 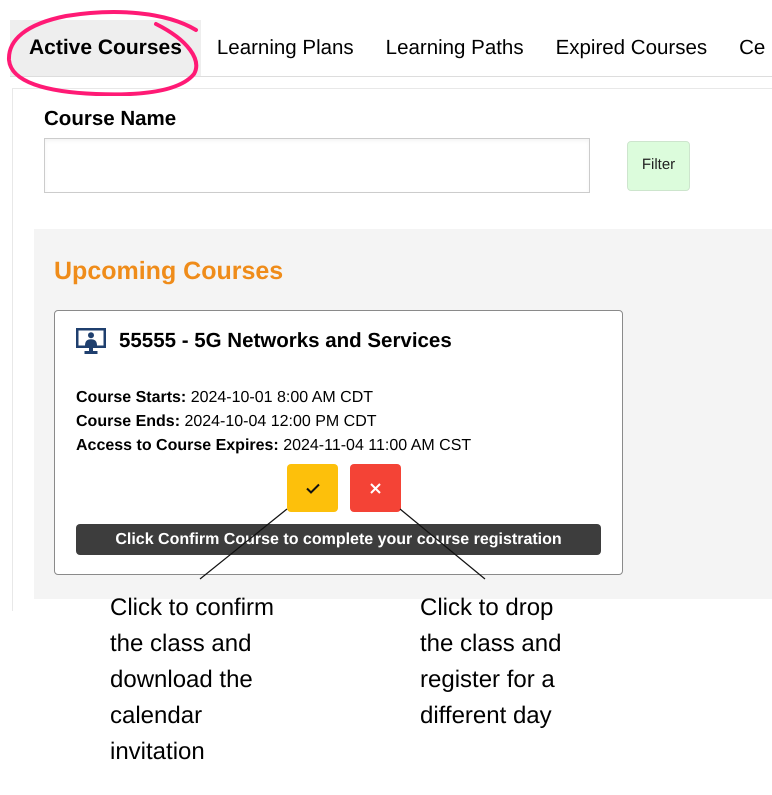 What do you see at coordinates (110, 119) in the screenshot?
I see `field-label: Course Name` at bounding box center [110, 119].